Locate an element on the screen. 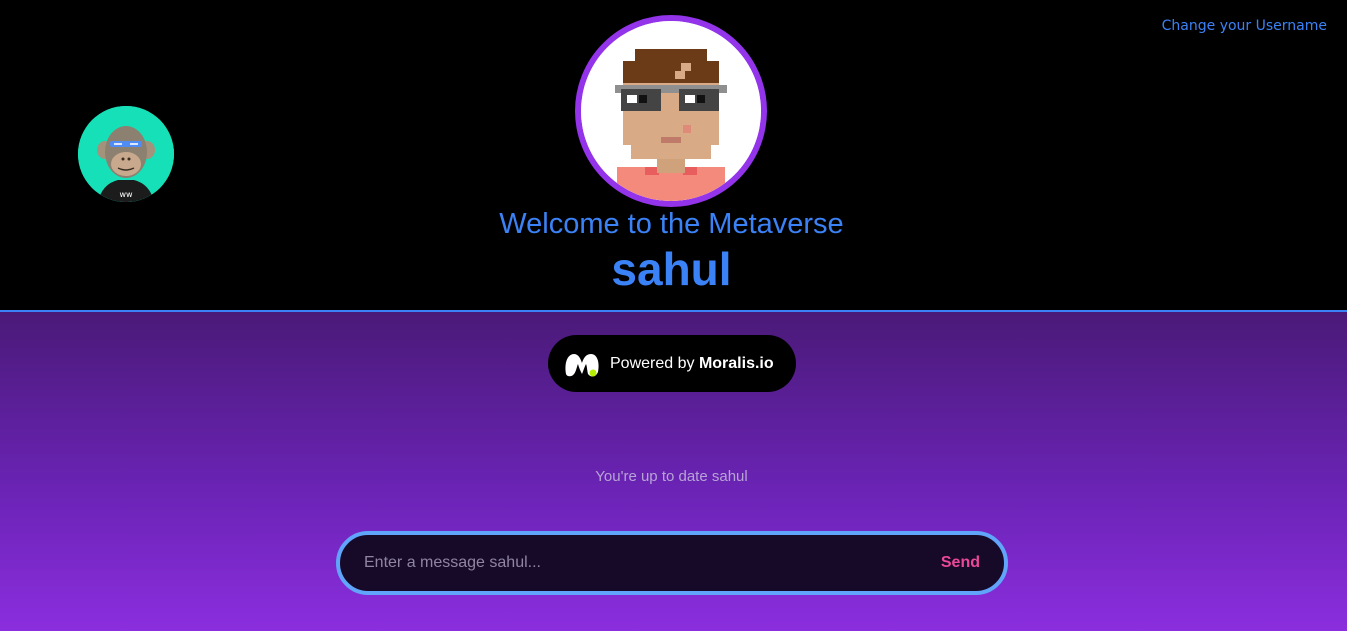  user-avatar-icon: ww is located at coordinates (126, 154).